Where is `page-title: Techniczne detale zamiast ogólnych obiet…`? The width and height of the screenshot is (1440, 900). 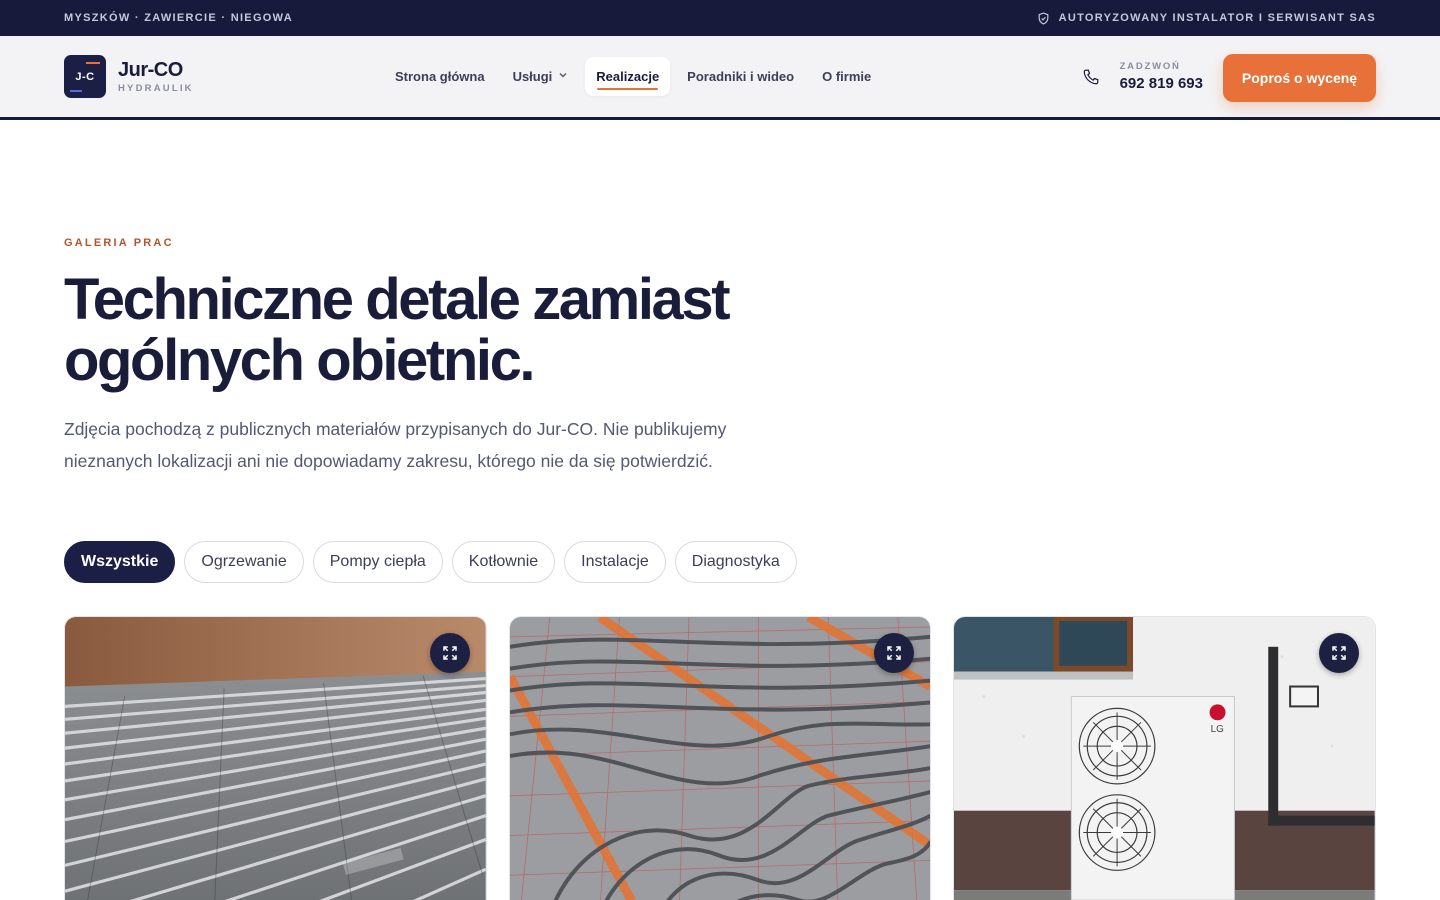
page-title: Techniczne detale zamiast ogólnych obiet… is located at coordinates (397, 330).